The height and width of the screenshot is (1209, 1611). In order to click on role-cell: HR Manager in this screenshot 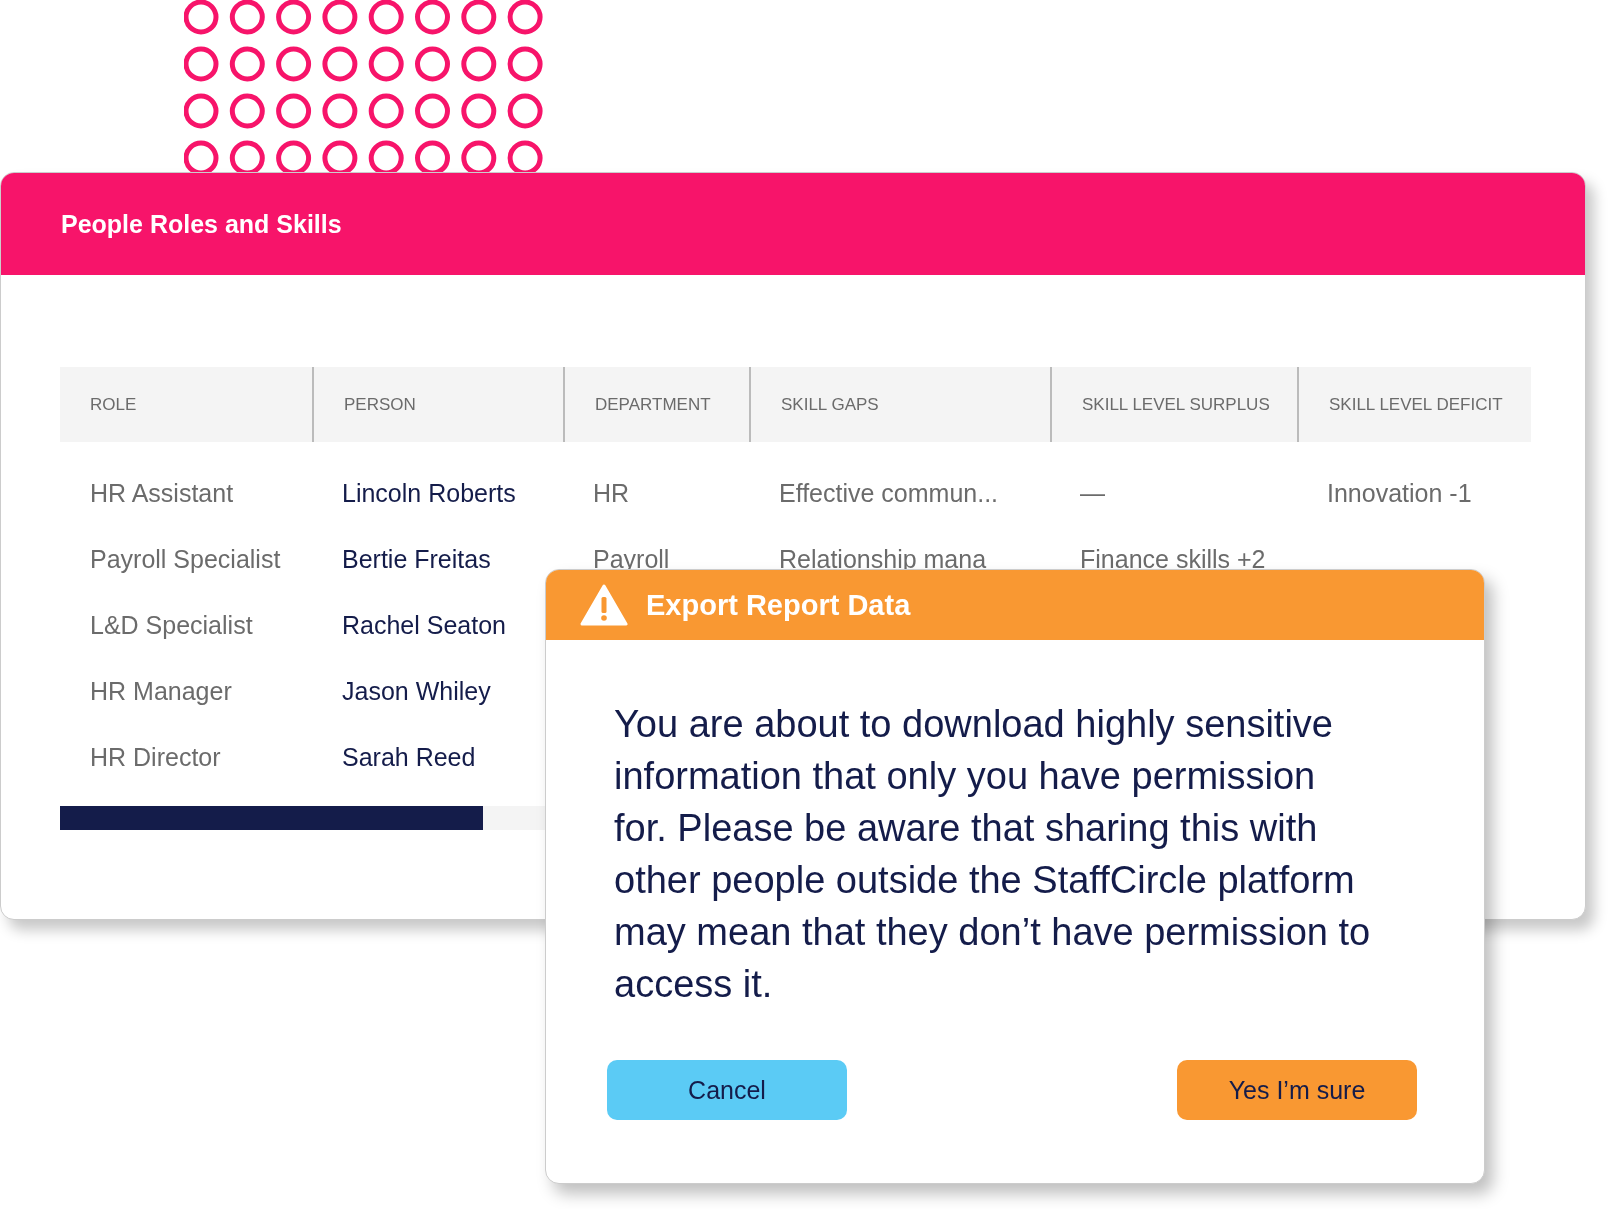, I will do `click(161, 690)`.